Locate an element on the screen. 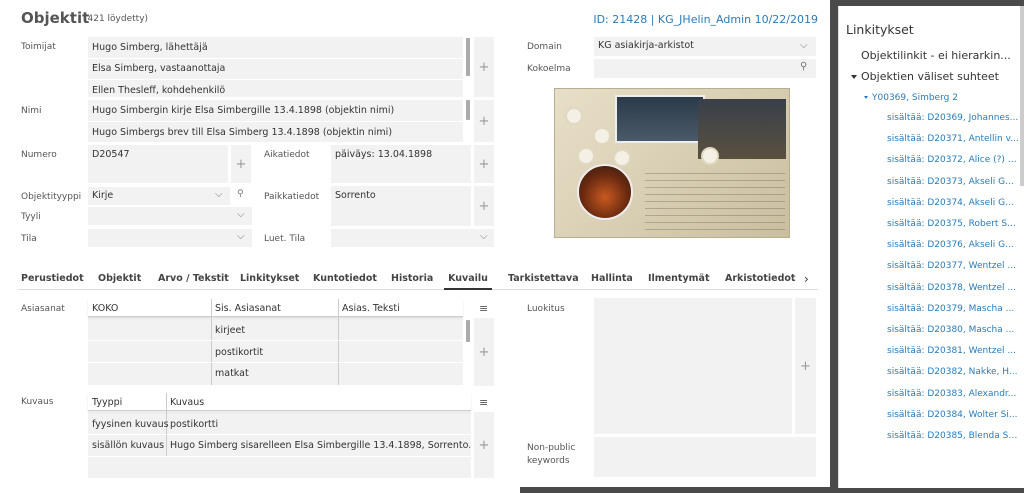 This screenshot has height=493, width=1024. tab-perustiedot: Perustiedot is located at coordinates (52, 278).